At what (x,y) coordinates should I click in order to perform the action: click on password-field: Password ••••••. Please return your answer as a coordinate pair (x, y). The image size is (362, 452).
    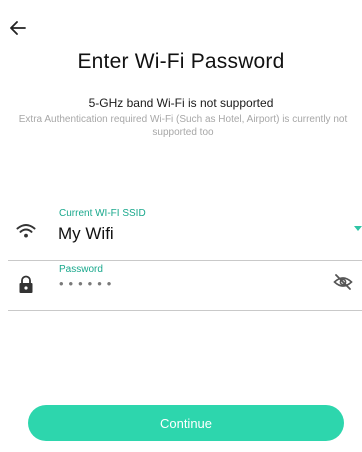
    Looking at the image, I should click on (185, 286).